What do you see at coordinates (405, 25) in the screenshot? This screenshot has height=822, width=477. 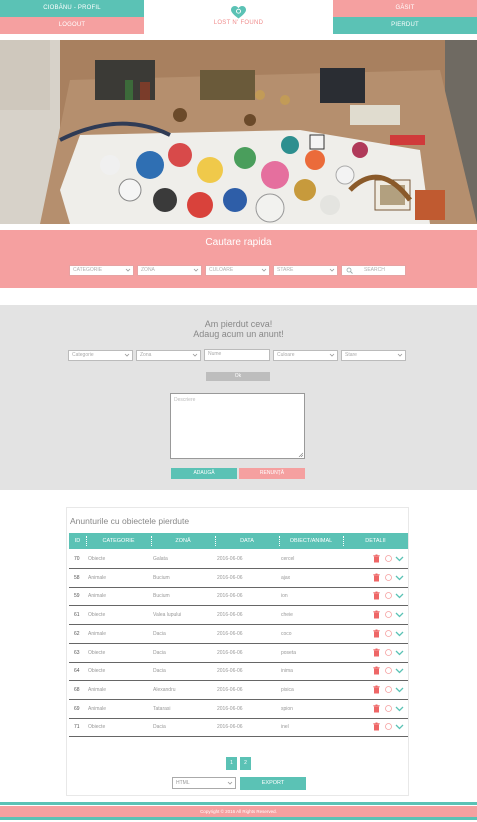 I see `lost-button: PIERDUT` at bounding box center [405, 25].